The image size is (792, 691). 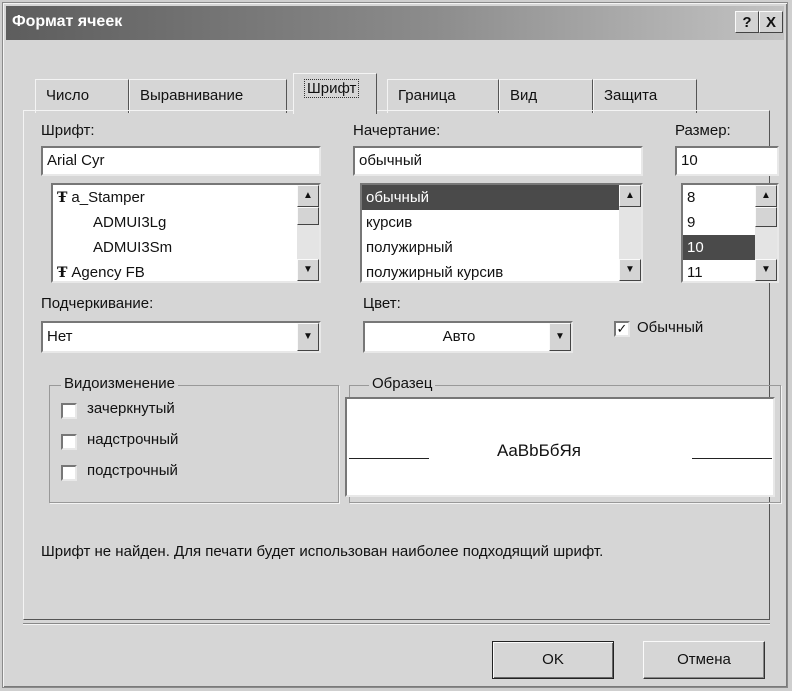 What do you see at coordinates (395, 23) in the screenshot?
I see `title-bar: Формат ячеек ? X` at bounding box center [395, 23].